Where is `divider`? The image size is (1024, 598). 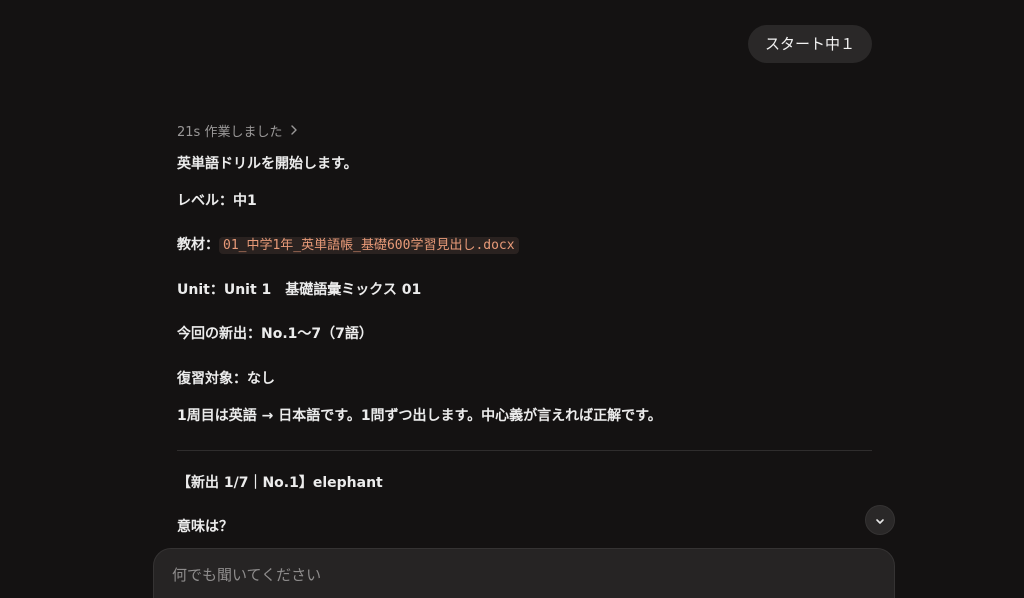
divider is located at coordinates (524, 450).